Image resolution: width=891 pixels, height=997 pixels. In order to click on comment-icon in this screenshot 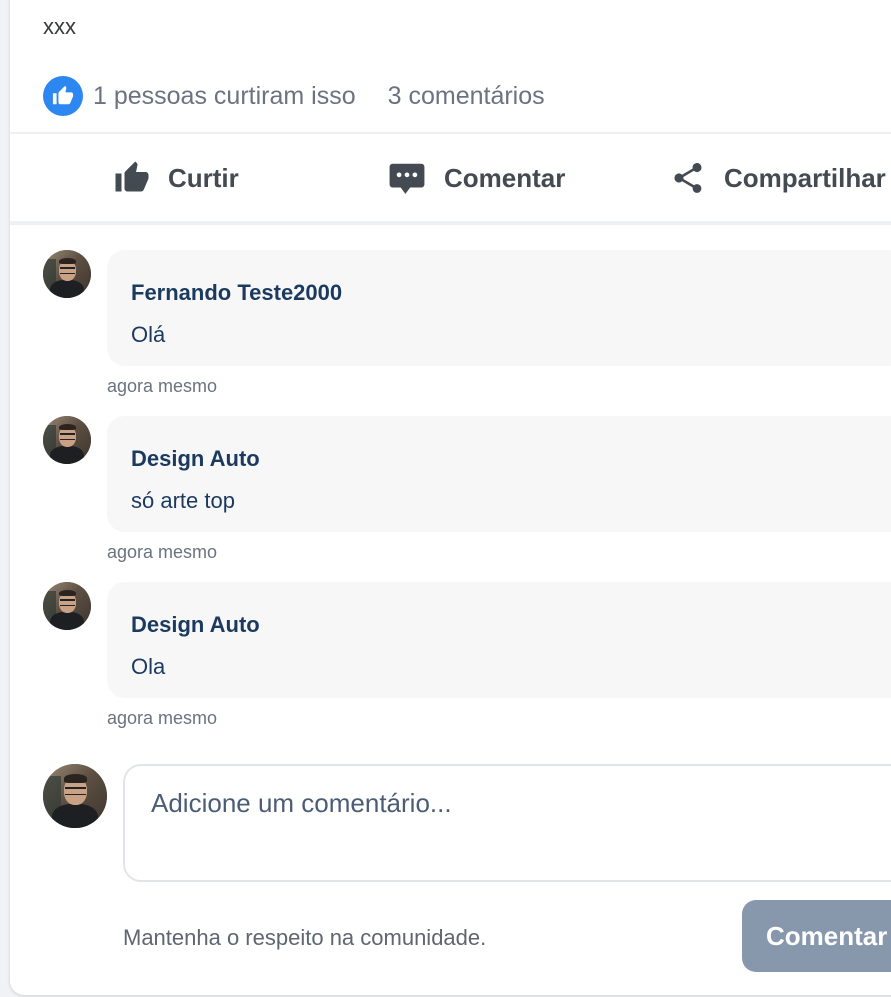, I will do `click(407, 178)`.